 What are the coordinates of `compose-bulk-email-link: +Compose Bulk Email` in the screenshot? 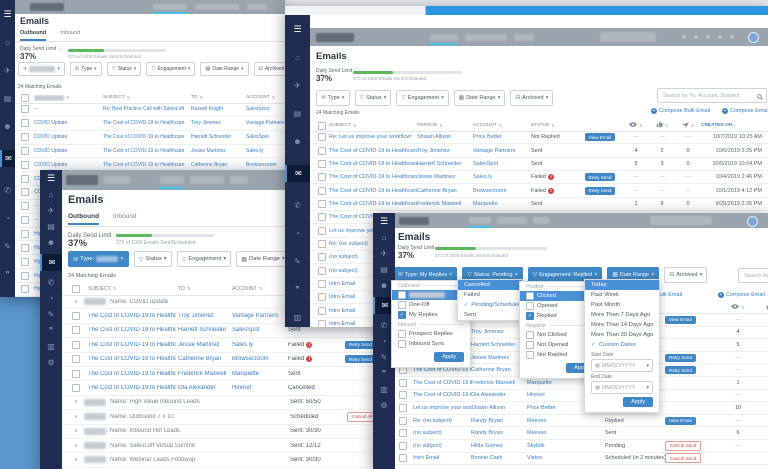 It's located at (680, 111).